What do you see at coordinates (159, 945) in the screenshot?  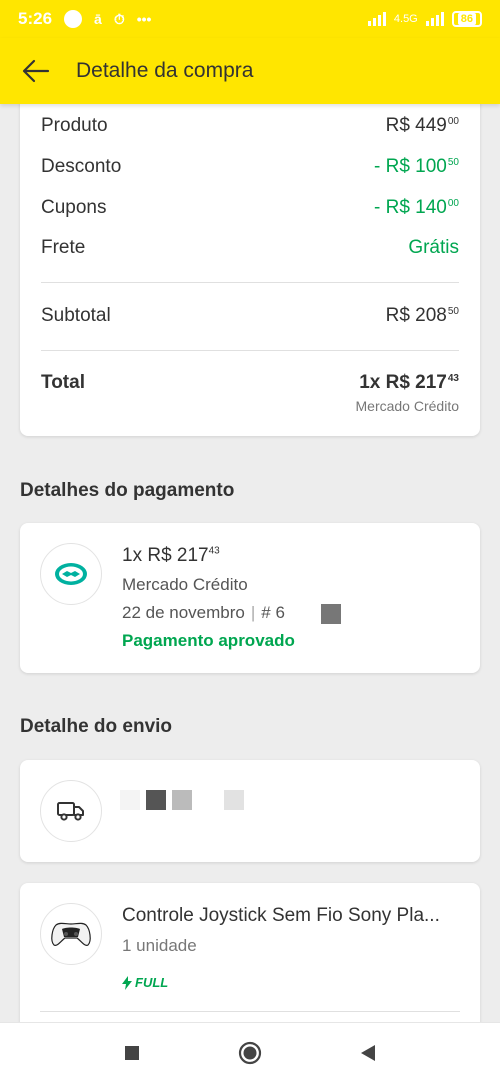 I see `product-quantity: 1 unidade` at bounding box center [159, 945].